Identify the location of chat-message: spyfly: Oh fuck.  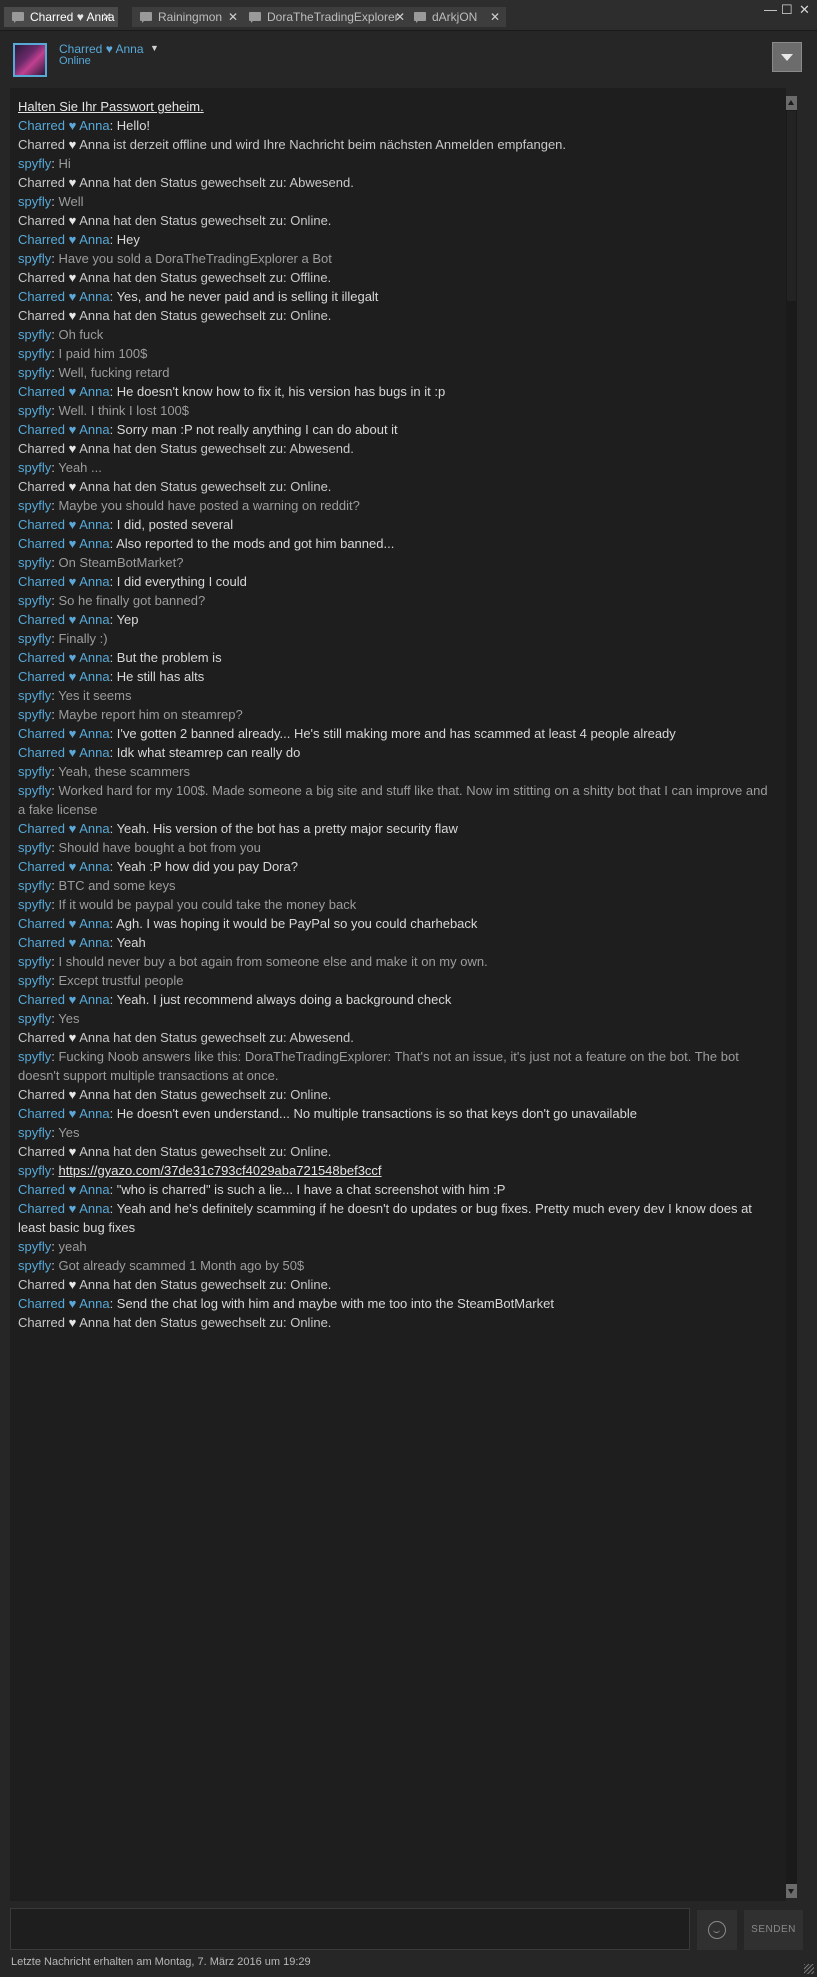
(61, 334).